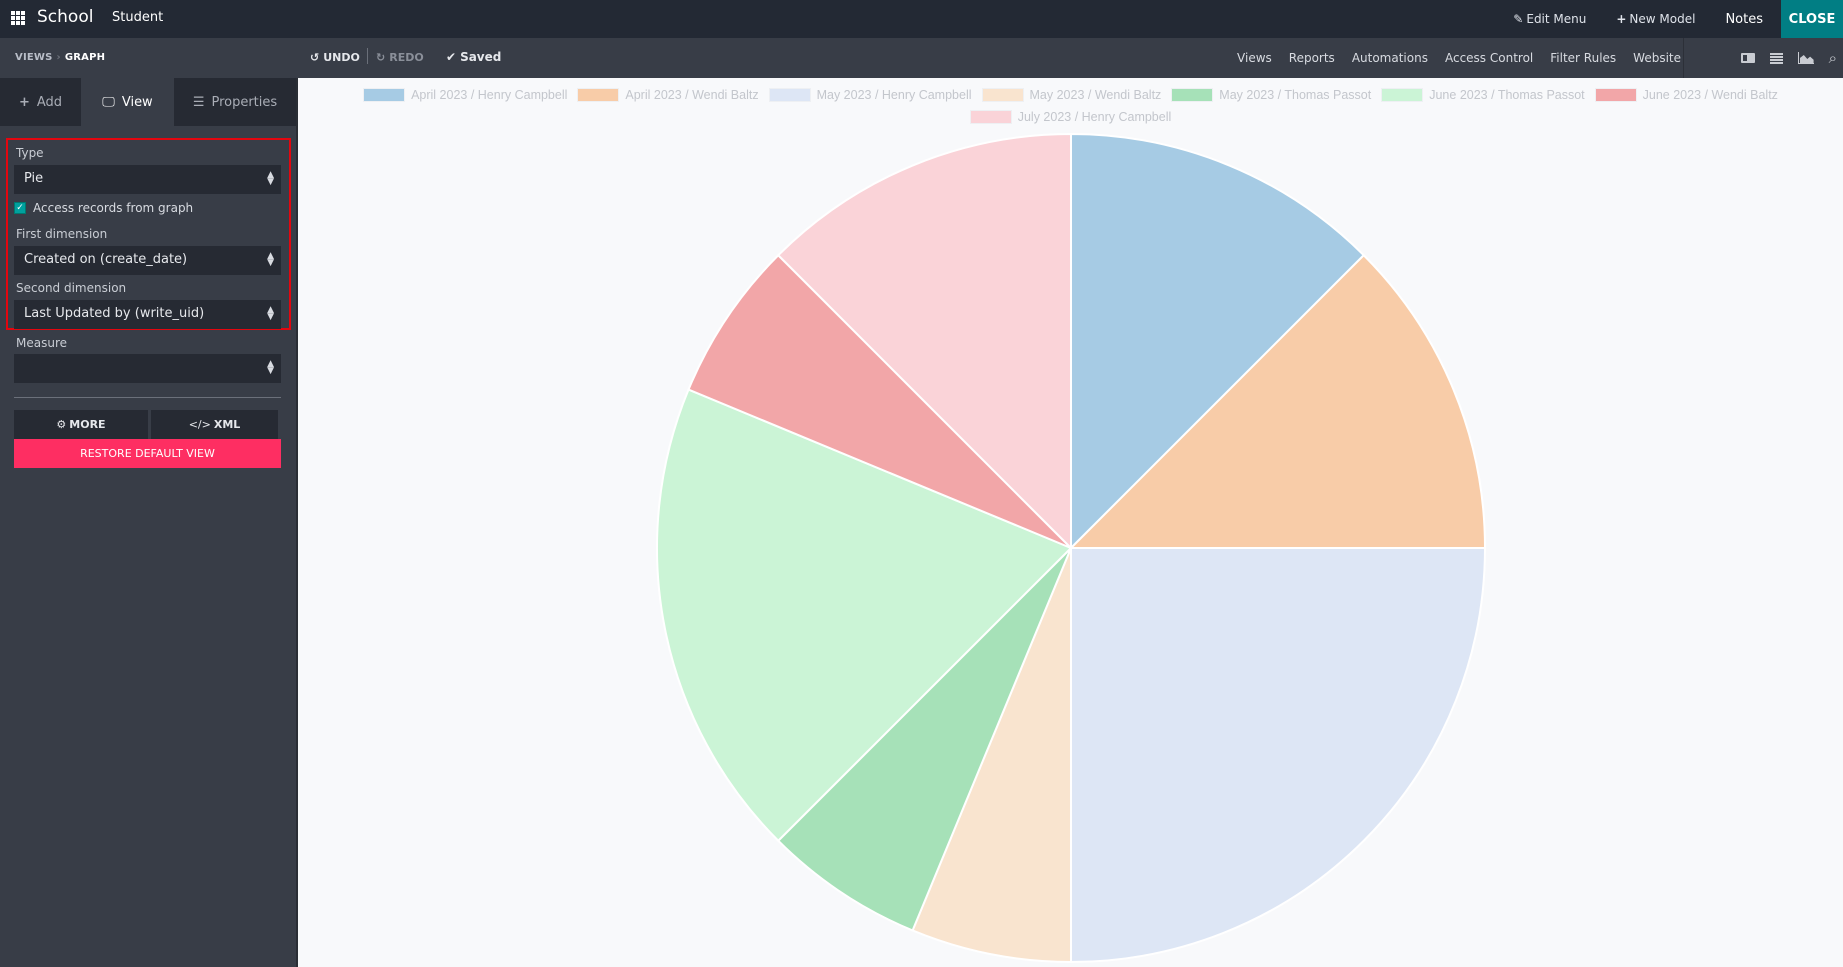 The width and height of the screenshot is (1843, 967). What do you see at coordinates (1507, 95) in the screenshot?
I see `legend-label: June 2023 / Thomas Passot` at bounding box center [1507, 95].